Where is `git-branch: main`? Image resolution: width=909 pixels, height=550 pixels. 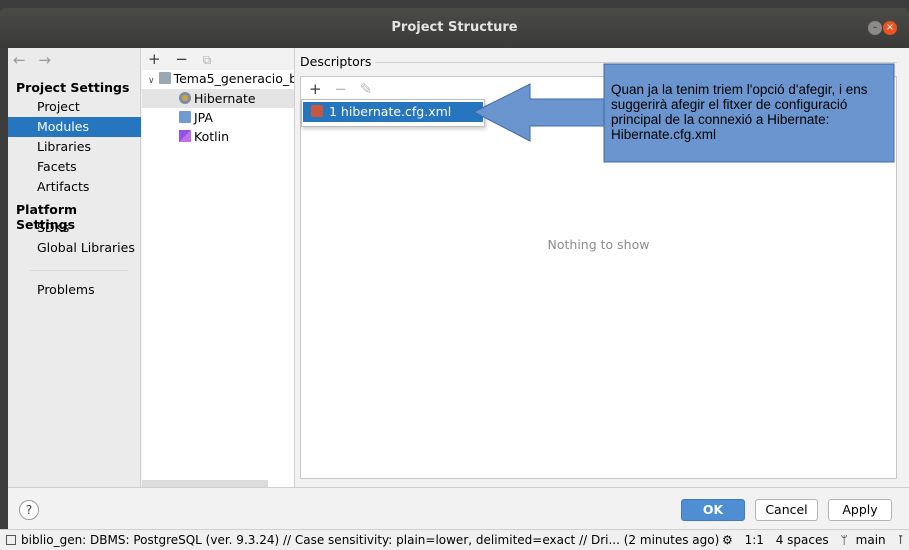 git-branch: main is located at coordinates (871, 540).